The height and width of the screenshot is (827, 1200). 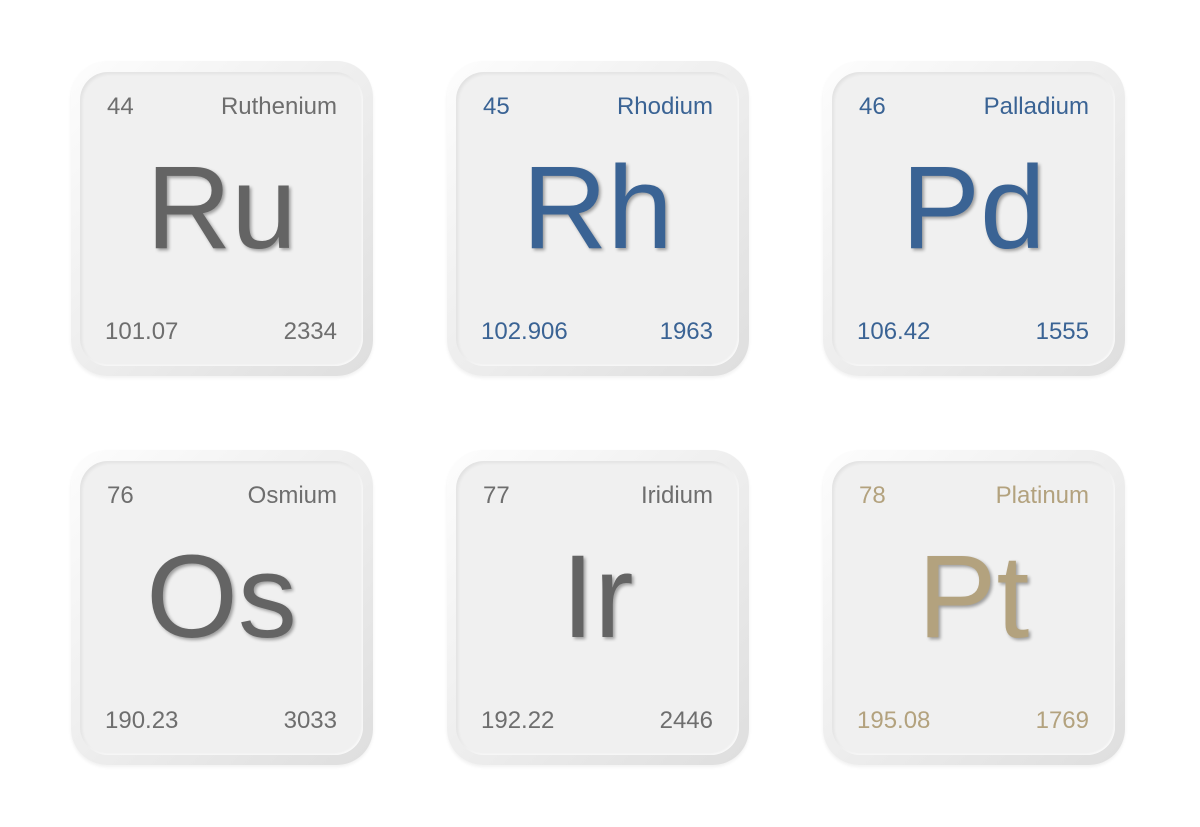 What do you see at coordinates (310, 331) in the screenshot?
I see `melting-point: 2334` at bounding box center [310, 331].